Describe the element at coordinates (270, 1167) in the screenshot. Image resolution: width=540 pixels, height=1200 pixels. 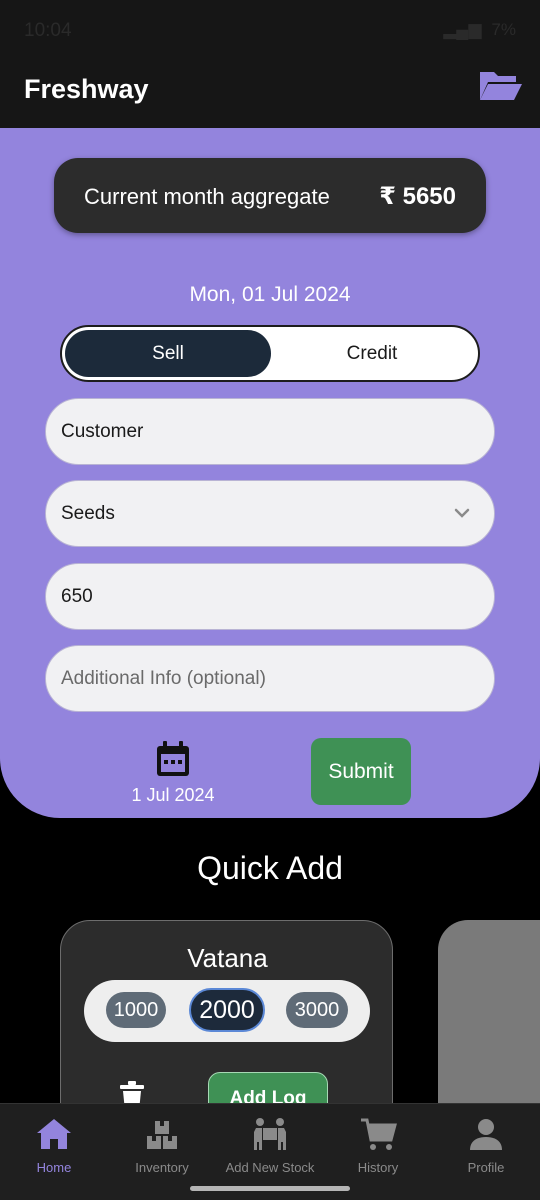
I see `nav-label: Add New Stock` at that location.